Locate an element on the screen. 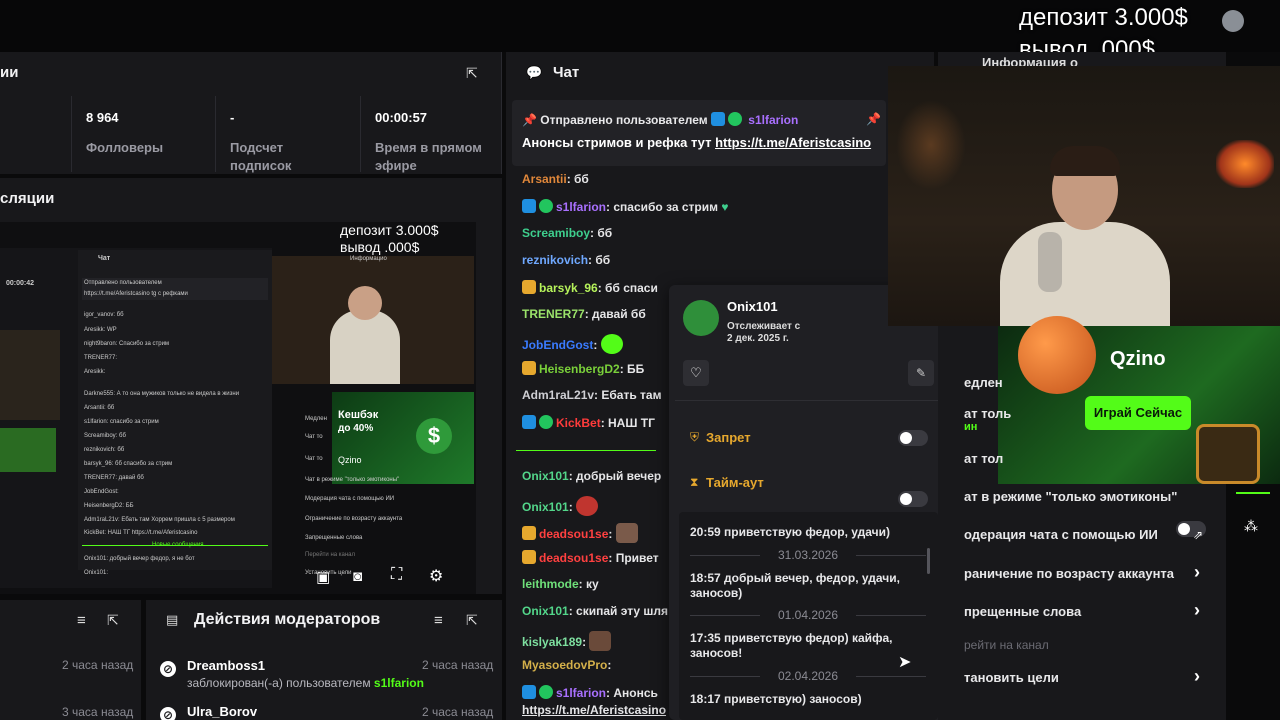 The image size is (1280, 720). nested-line-0: Отправлено пользователем is located at coordinates (123, 283).